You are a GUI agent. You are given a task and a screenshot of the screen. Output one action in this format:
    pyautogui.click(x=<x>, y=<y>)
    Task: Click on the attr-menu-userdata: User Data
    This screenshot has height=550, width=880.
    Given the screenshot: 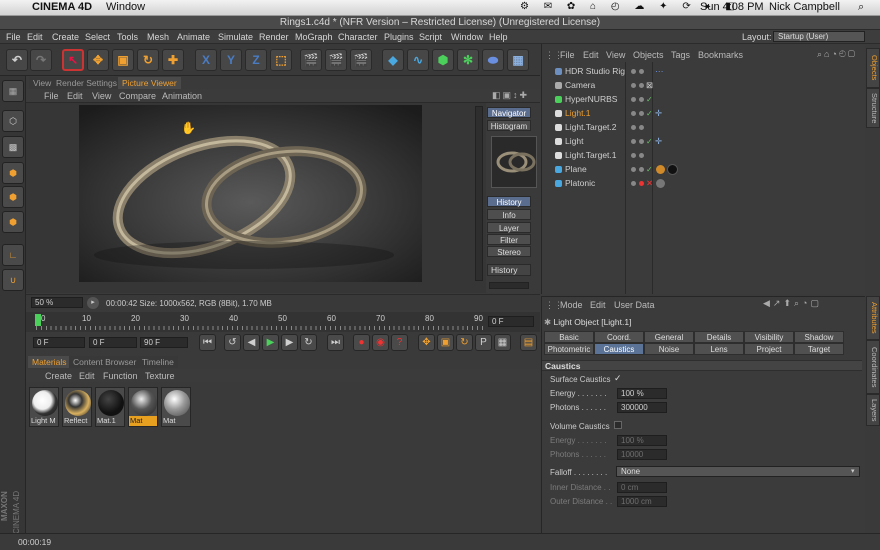 What is the action you would take?
    pyautogui.click(x=634, y=305)
    